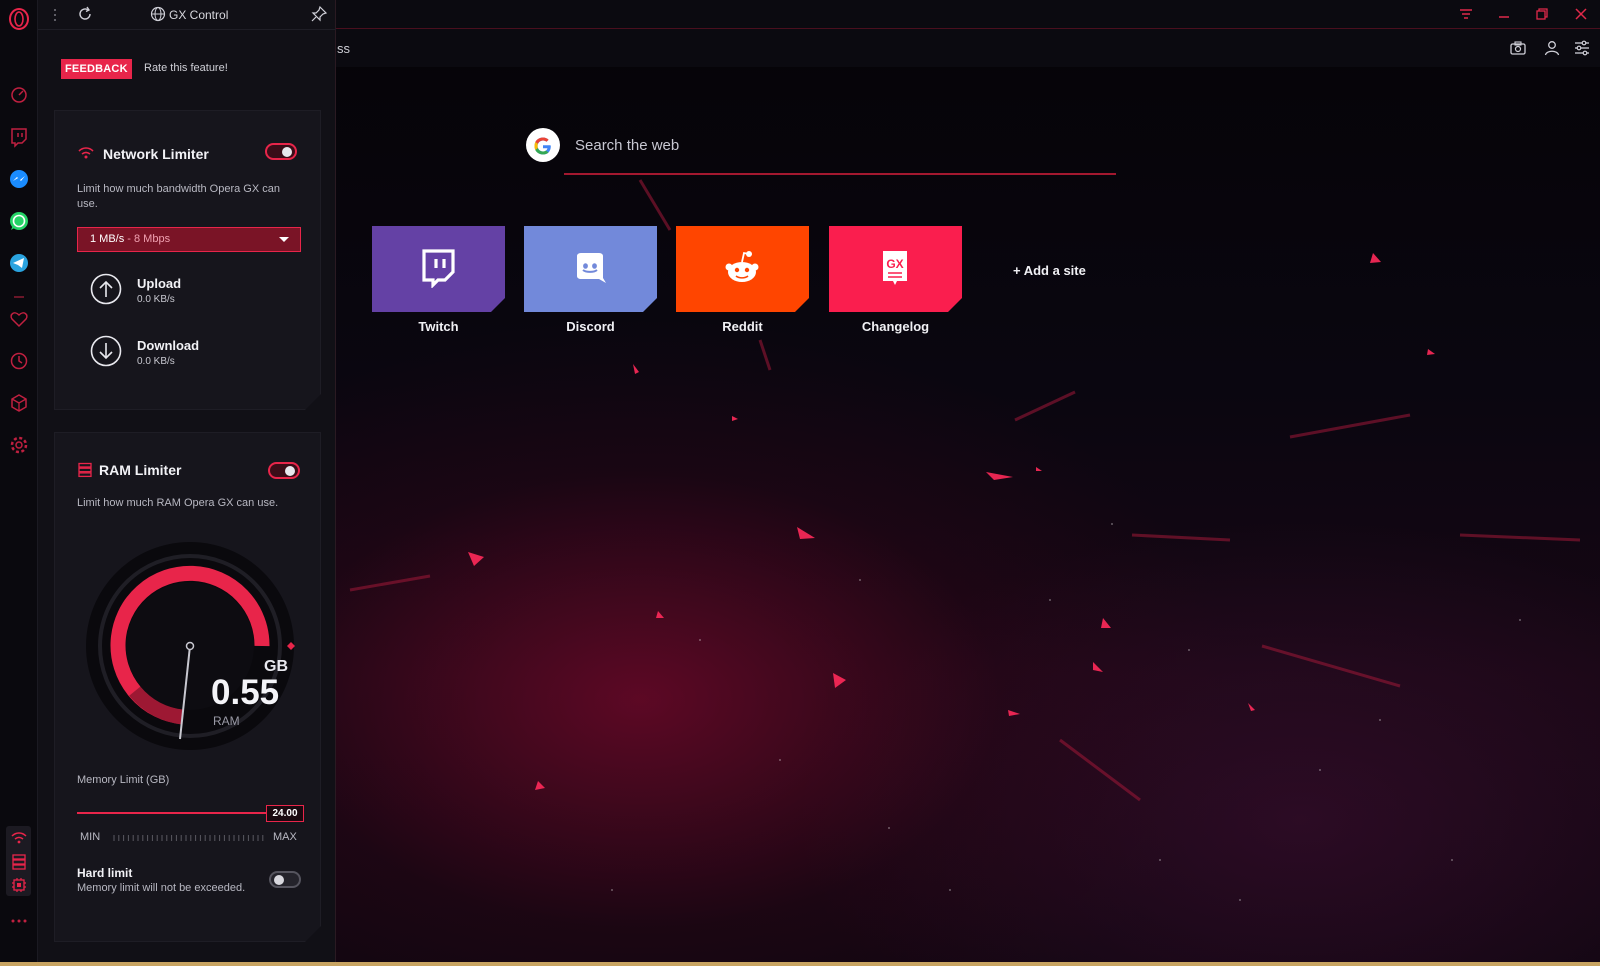 Image resolution: width=1600 pixels, height=966 pixels. What do you see at coordinates (285, 837) in the screenshot?
I see `slider-max-label: MAX` at bounding box center [285, 837].